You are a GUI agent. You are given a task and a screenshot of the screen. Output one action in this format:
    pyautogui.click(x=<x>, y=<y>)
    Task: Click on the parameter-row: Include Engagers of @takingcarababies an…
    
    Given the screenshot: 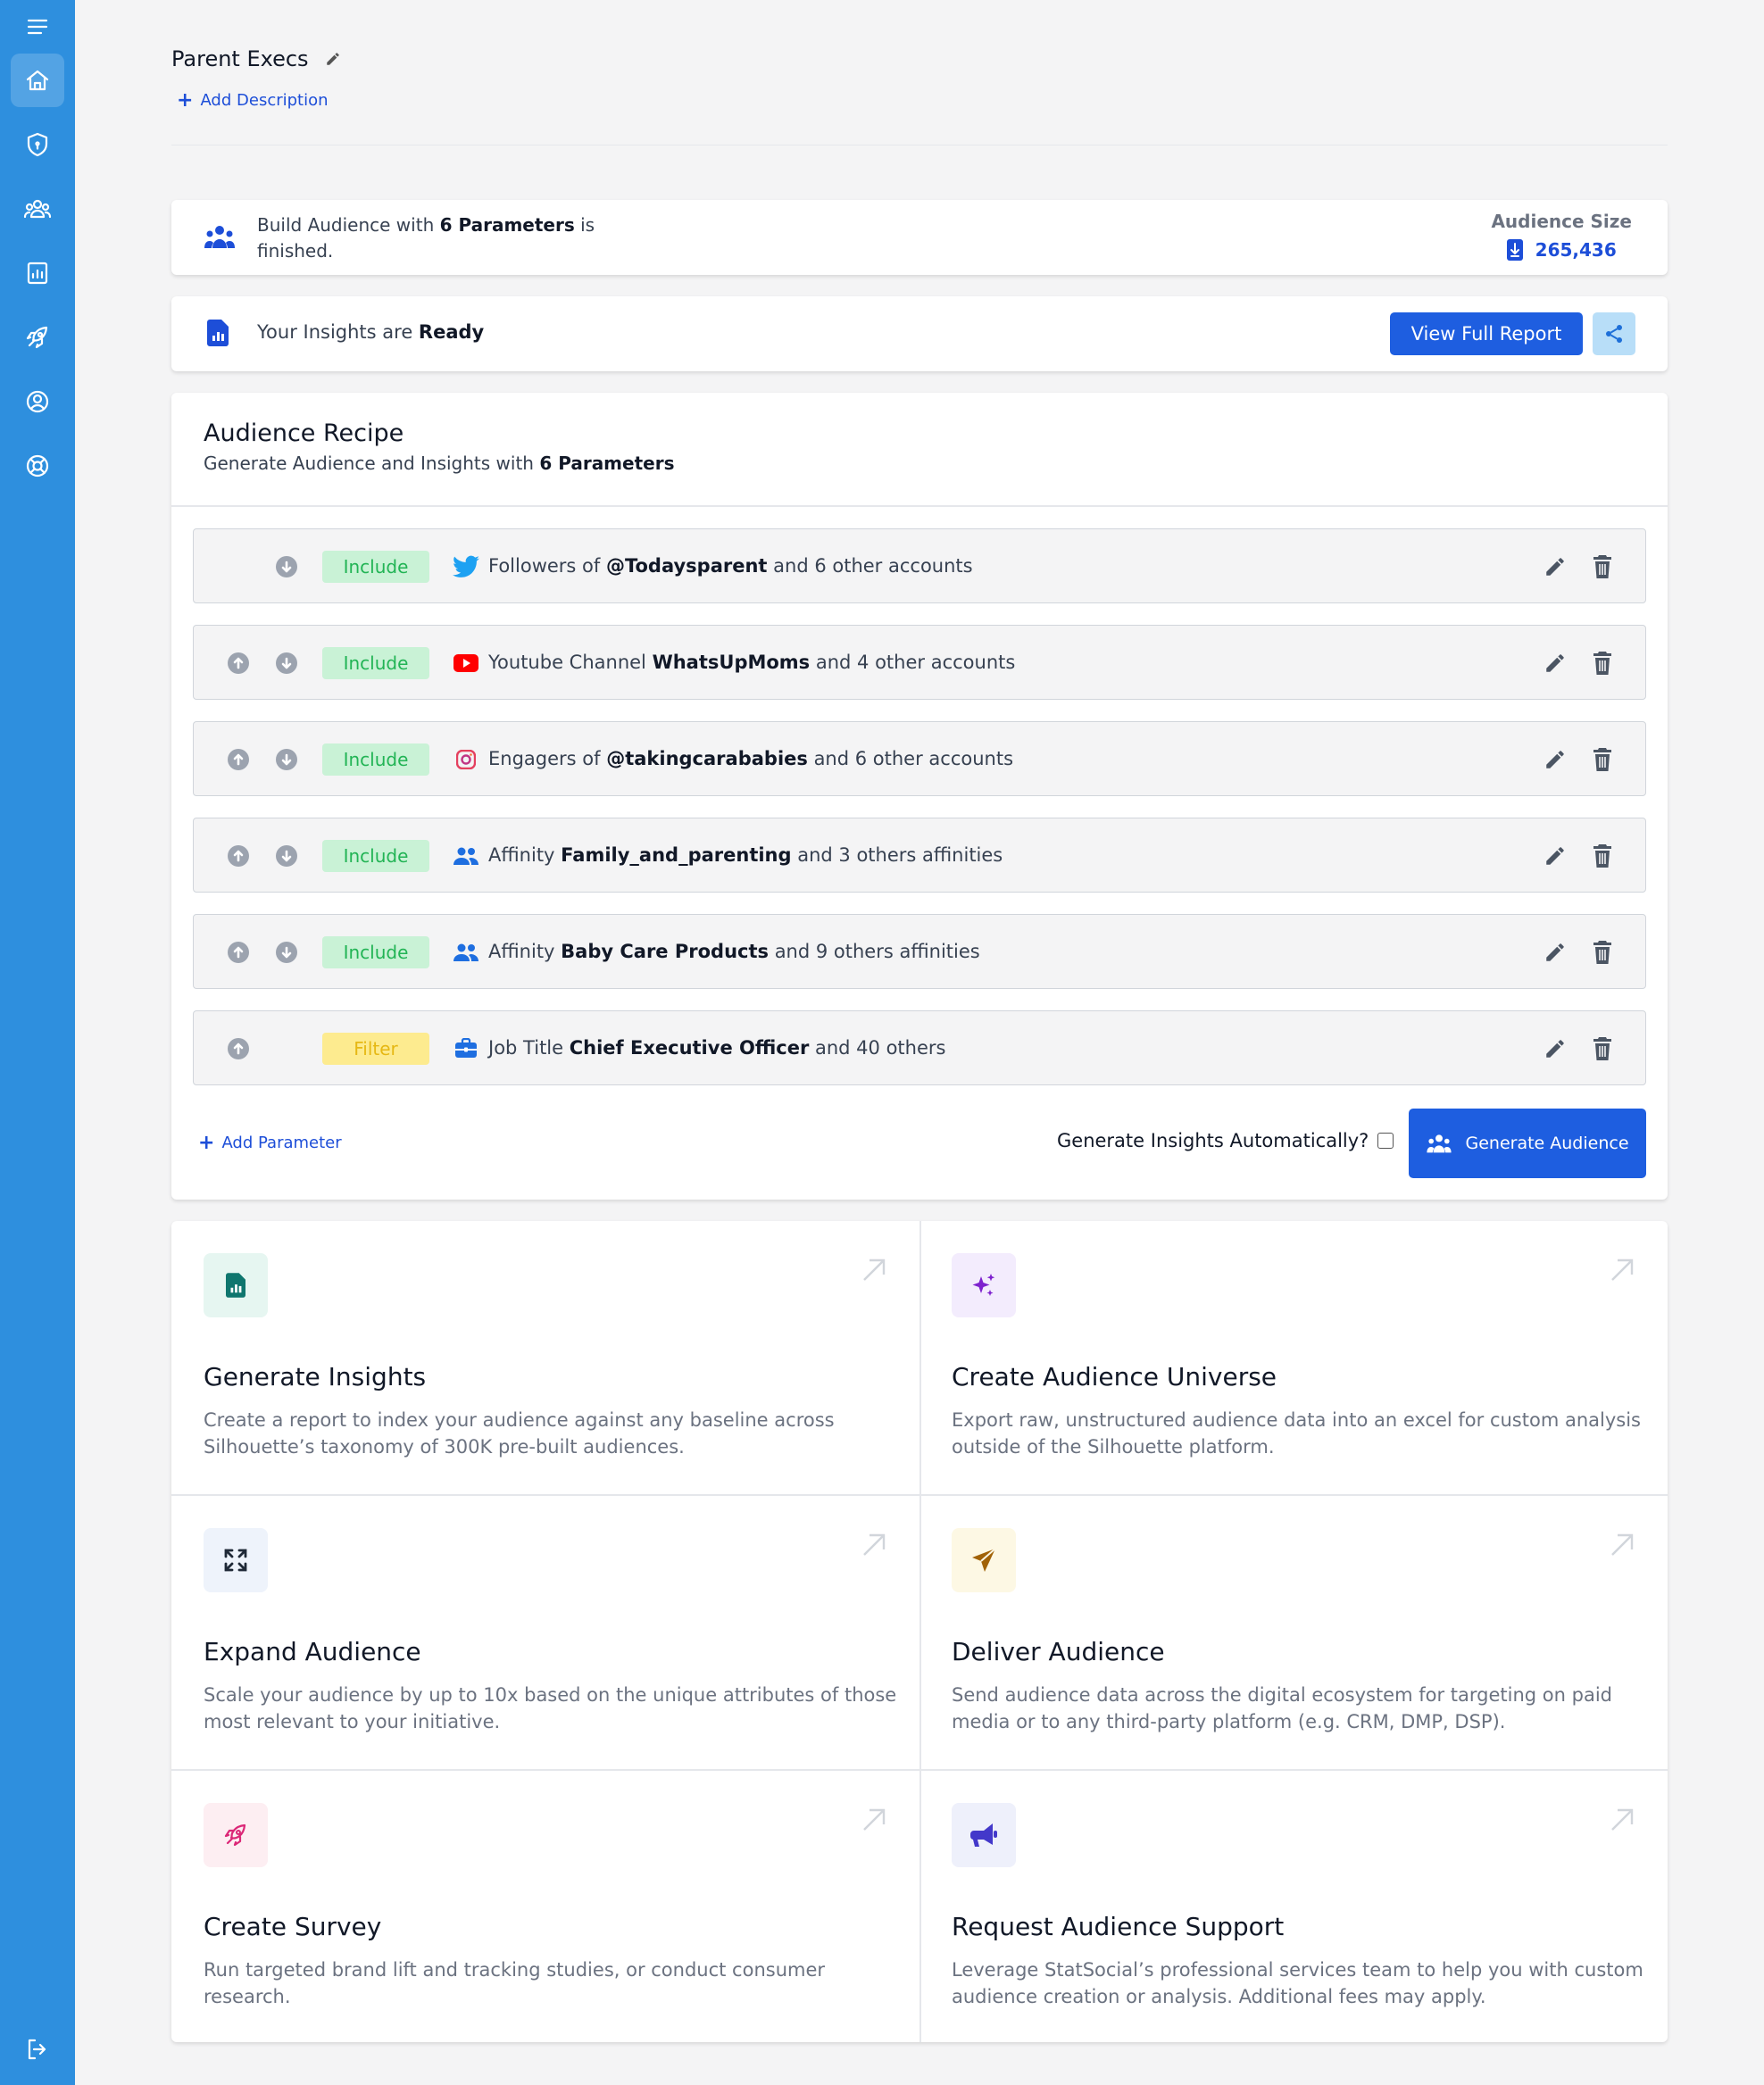 What is the action you would take?
    pyautogui.click(x=919, y=758)
    